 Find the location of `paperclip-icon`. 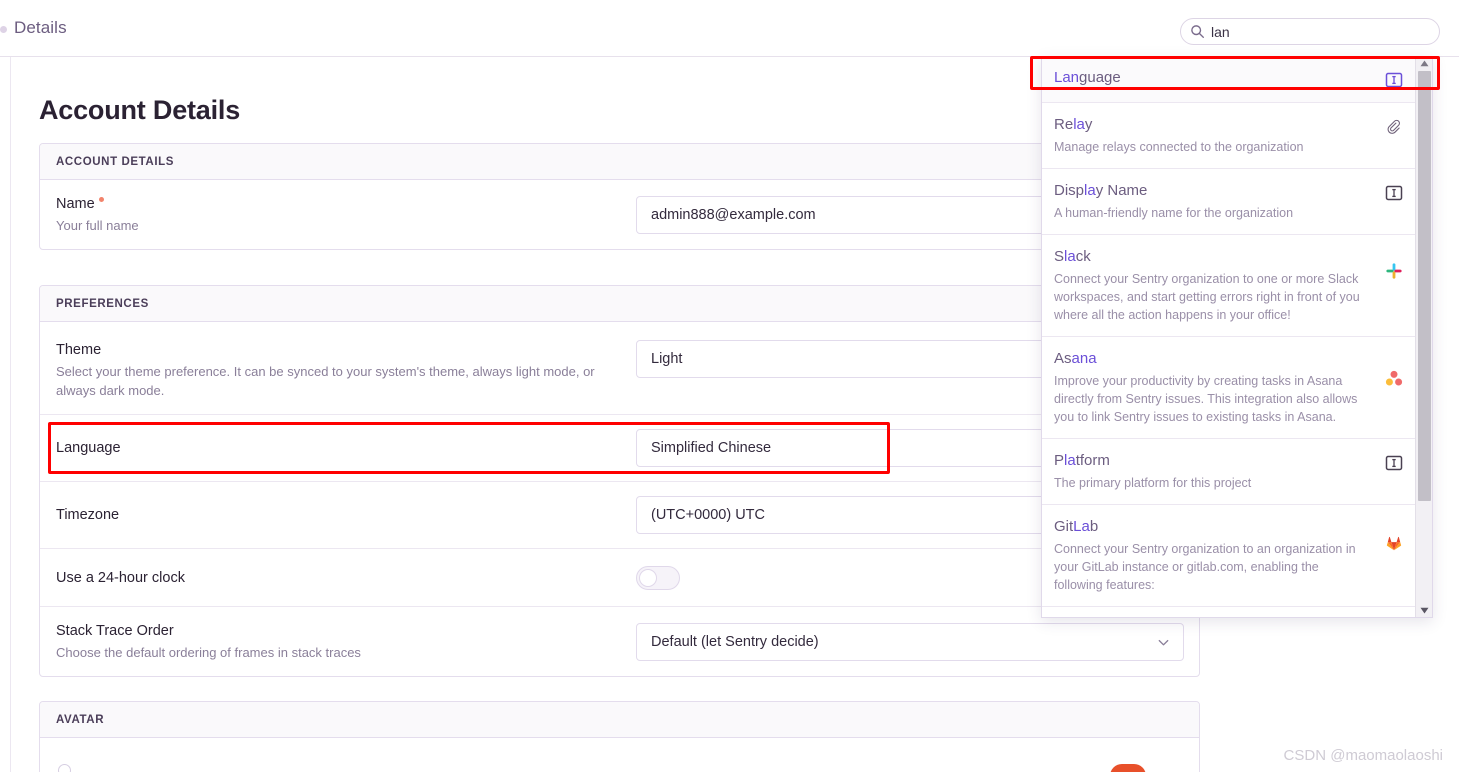

paperclip-icon is located at coordinates (1394, 127).